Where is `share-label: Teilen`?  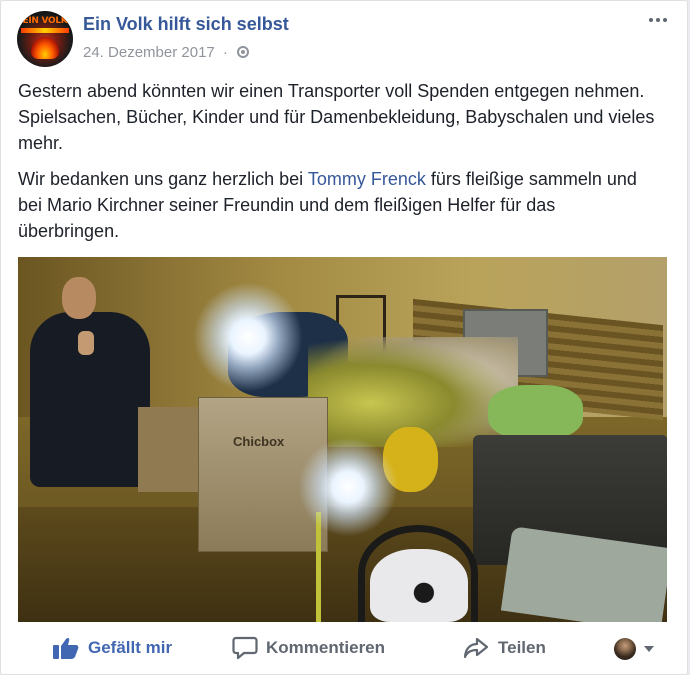 share-label: Teilen is located at coordinates (522, 647).